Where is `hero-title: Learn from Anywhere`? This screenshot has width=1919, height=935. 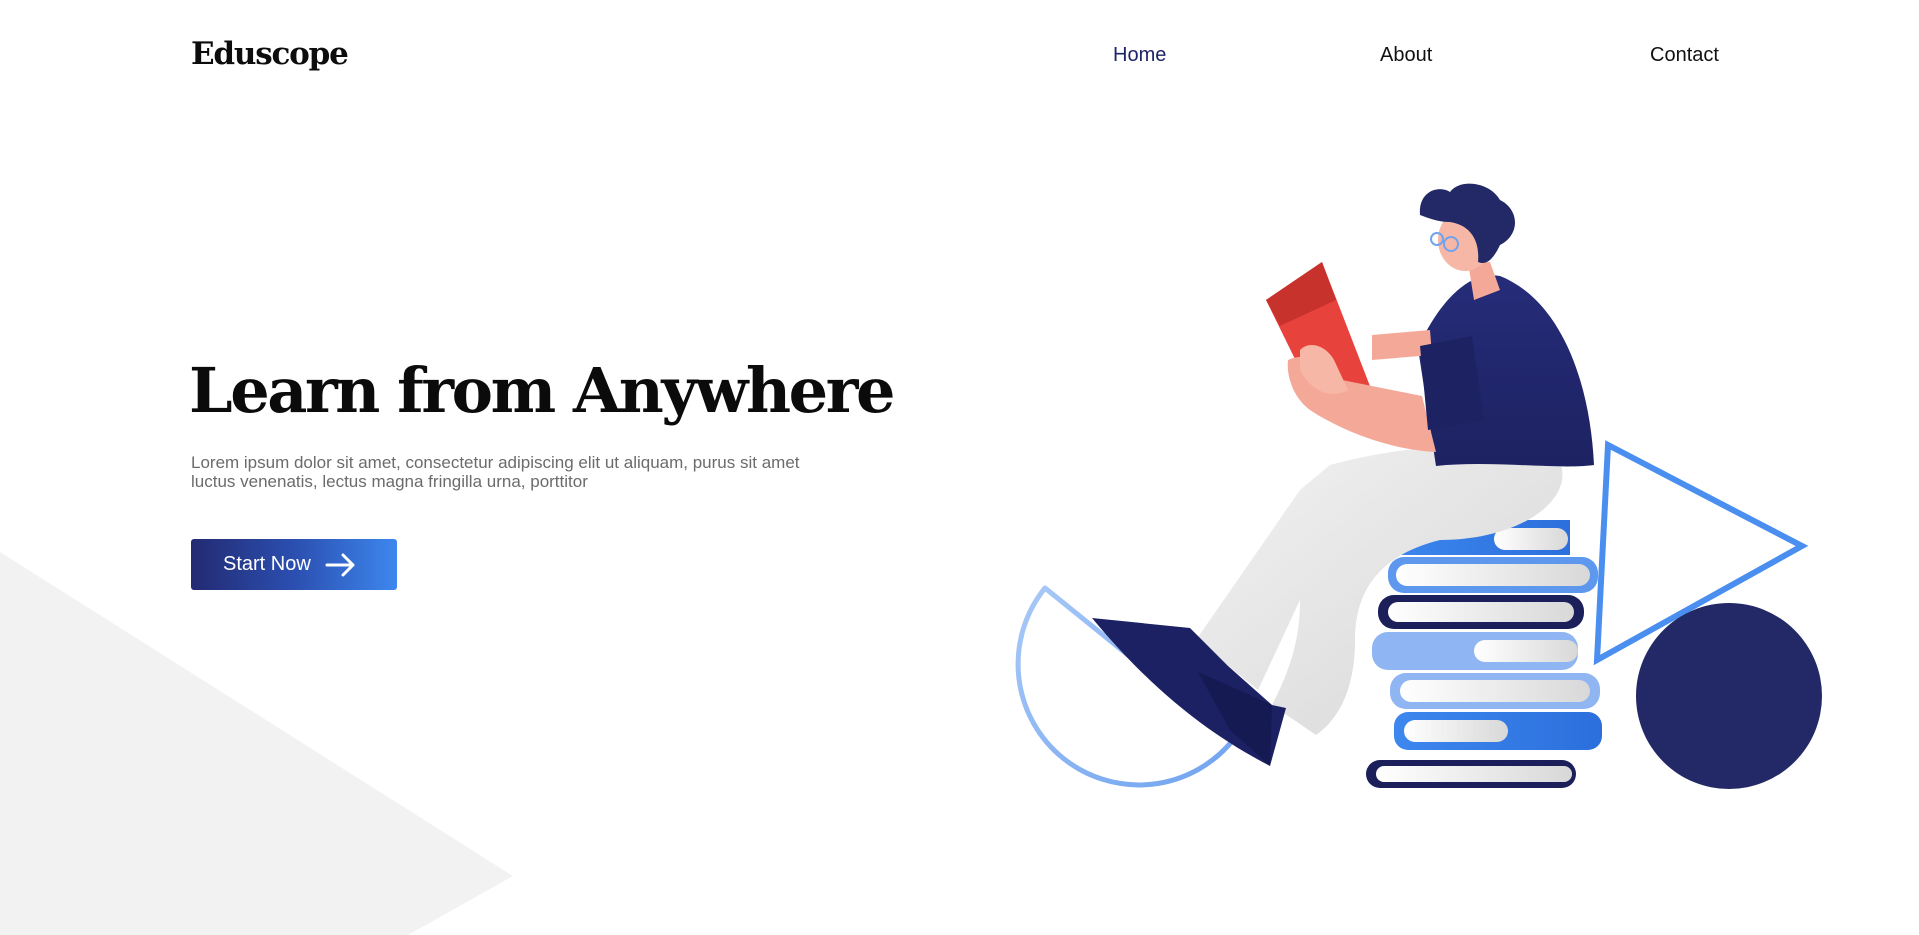 hero-title: Learn from Anywhere is located at coordinates (542, 390).